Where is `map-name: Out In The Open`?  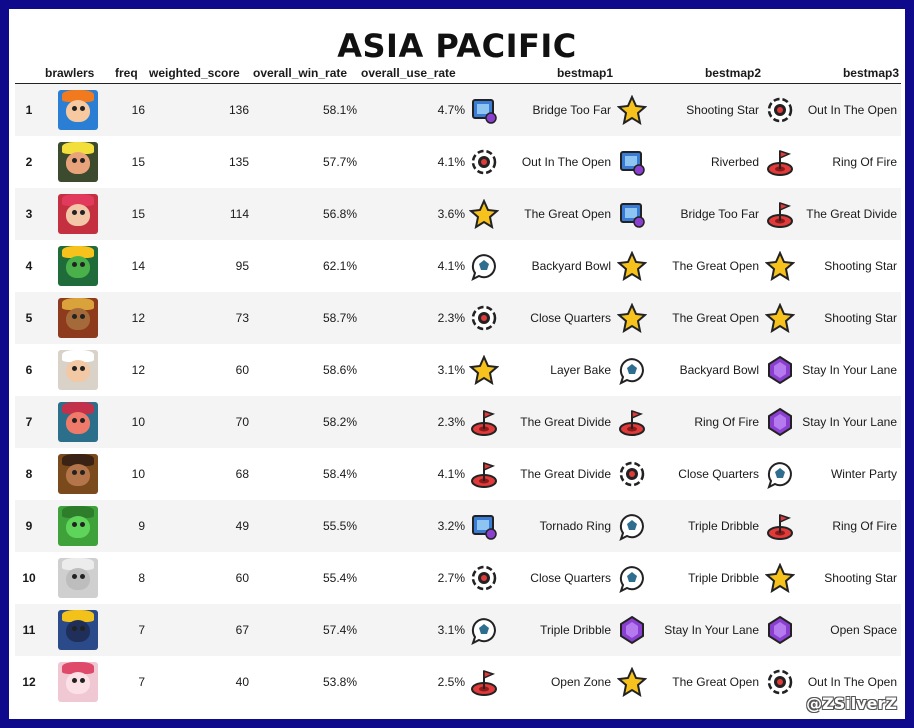
map-name: Out In The Open is located at coordinates (566, 161).